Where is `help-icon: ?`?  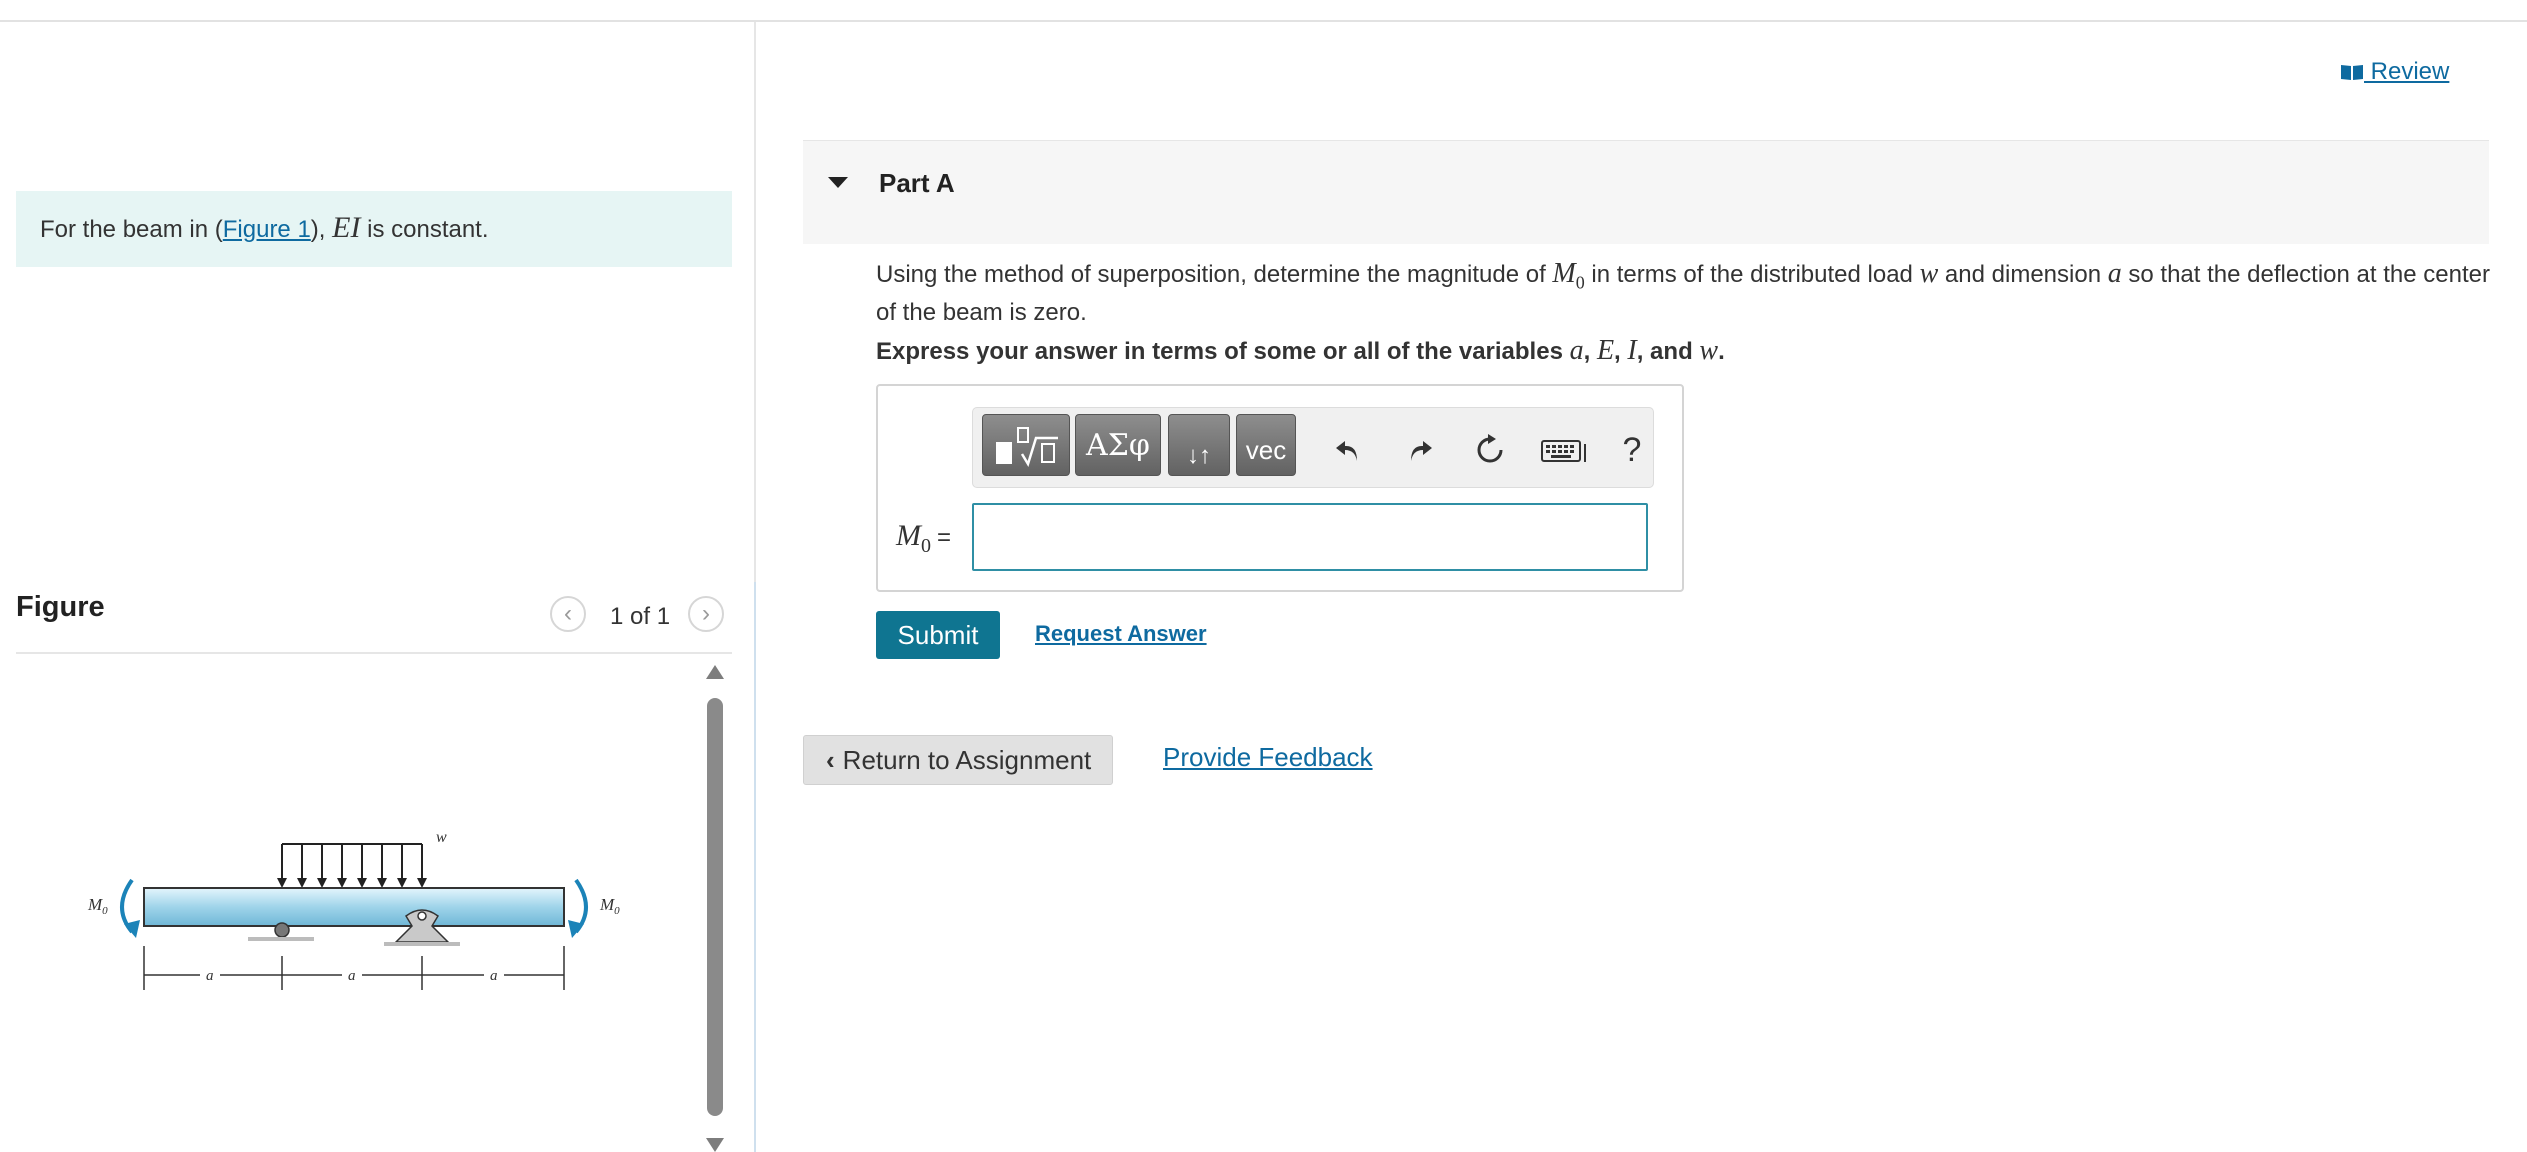 help-icon: ? is located at coordinates (1632, 449).